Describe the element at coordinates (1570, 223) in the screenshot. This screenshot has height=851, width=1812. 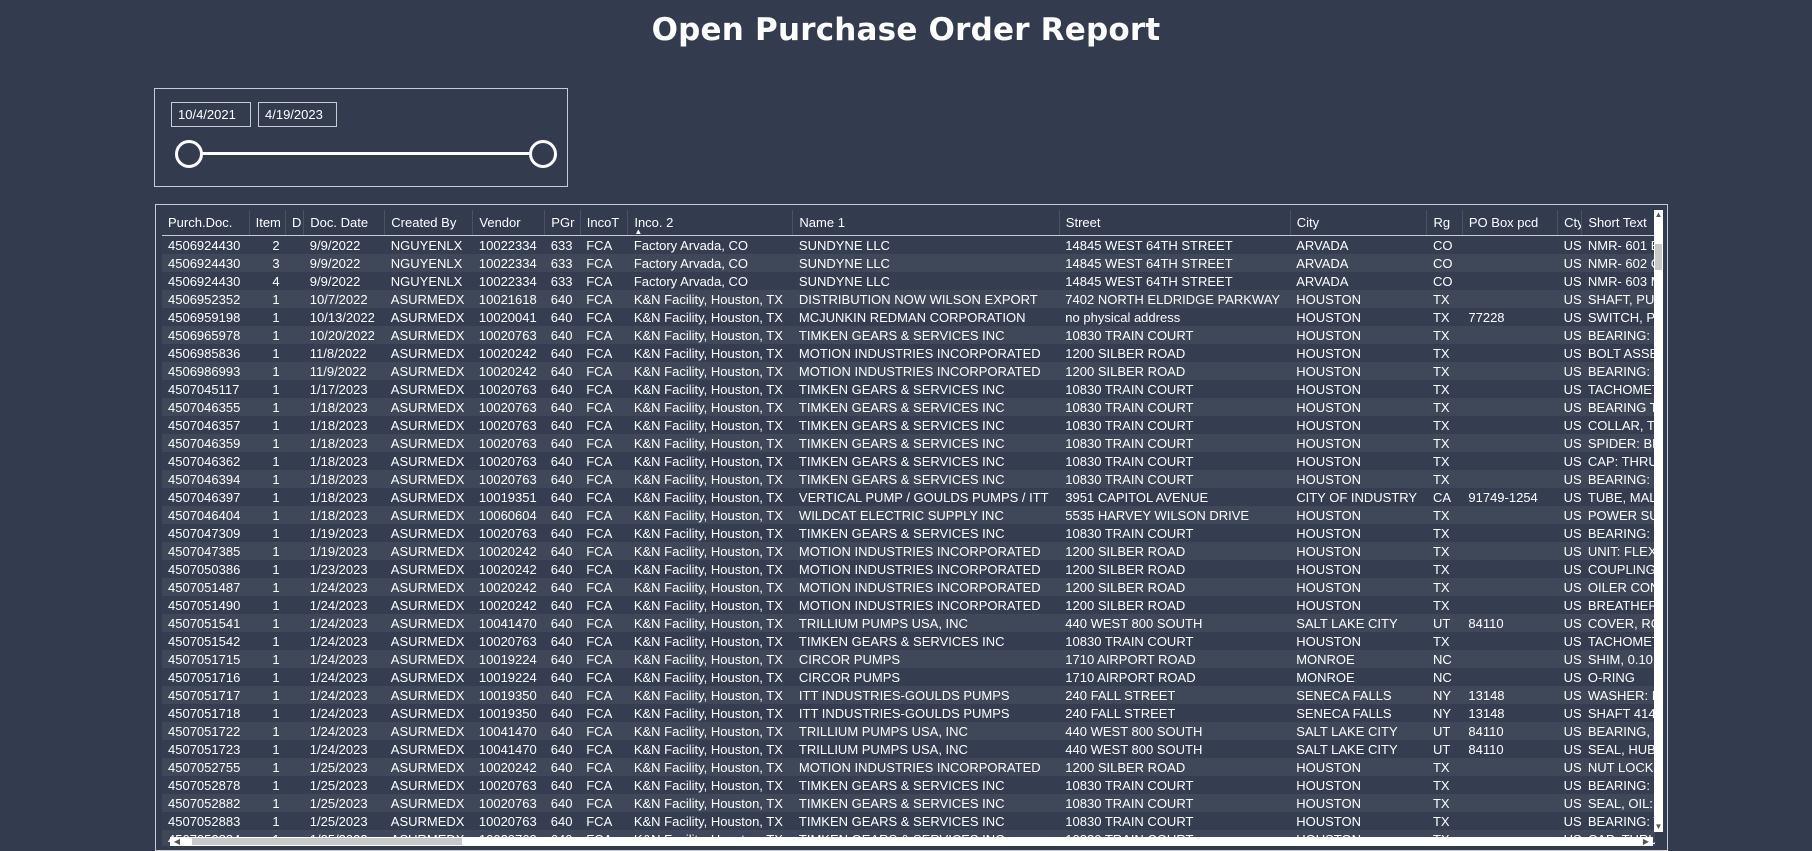
I see `column-header-cty: Cty` at that location.